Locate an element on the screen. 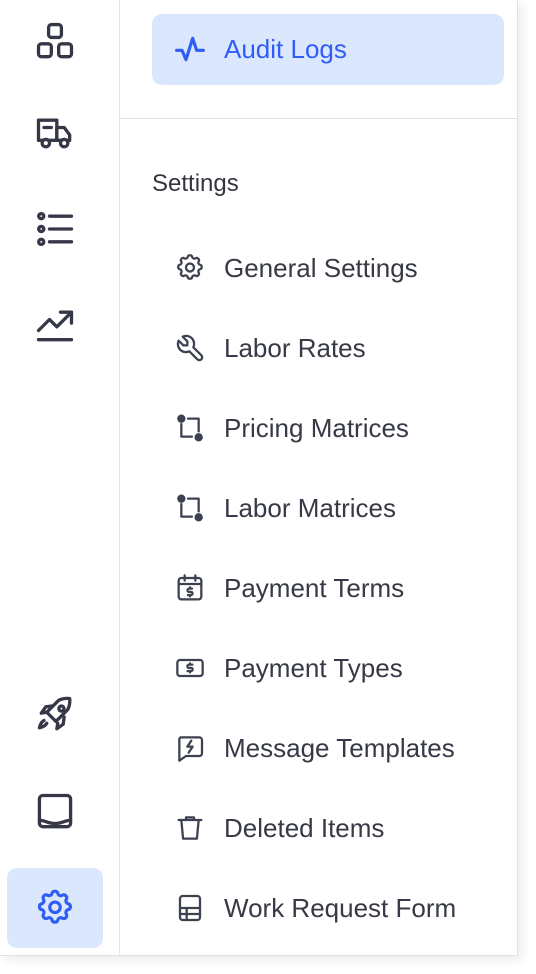  rocket-icon is located at coordinates (54, 713).